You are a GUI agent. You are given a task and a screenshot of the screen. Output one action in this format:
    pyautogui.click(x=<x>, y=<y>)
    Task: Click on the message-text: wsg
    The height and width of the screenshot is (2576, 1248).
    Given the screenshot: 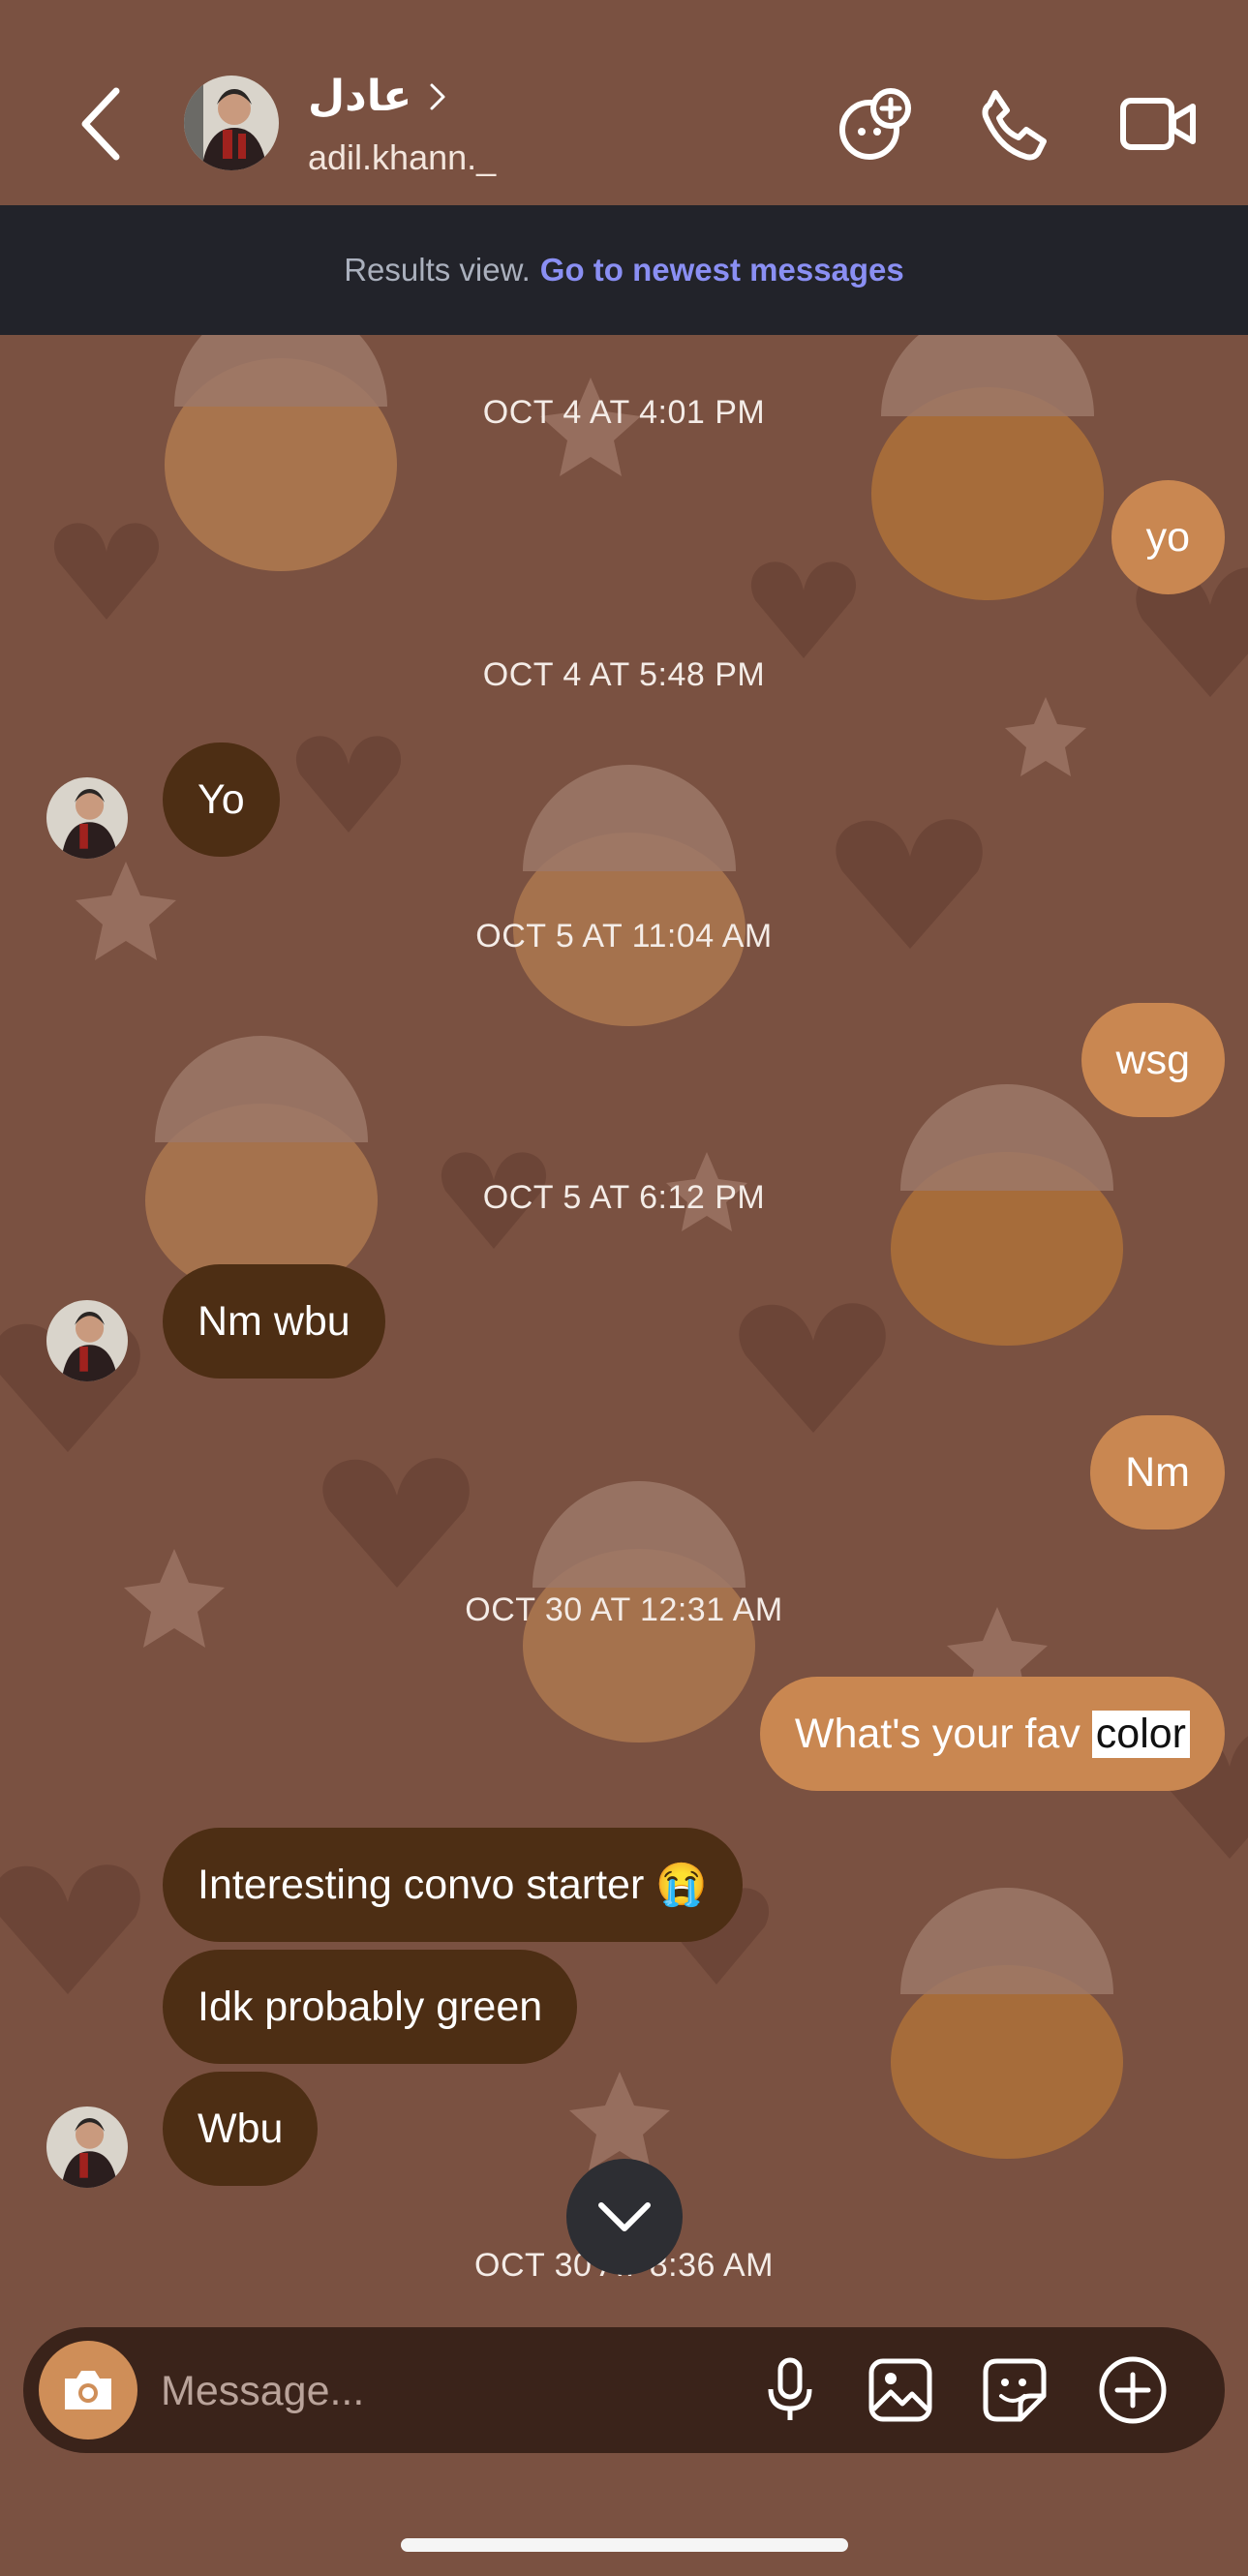 What is the action you would take?
    pyautogui.click(x=1152, y=1059)
    